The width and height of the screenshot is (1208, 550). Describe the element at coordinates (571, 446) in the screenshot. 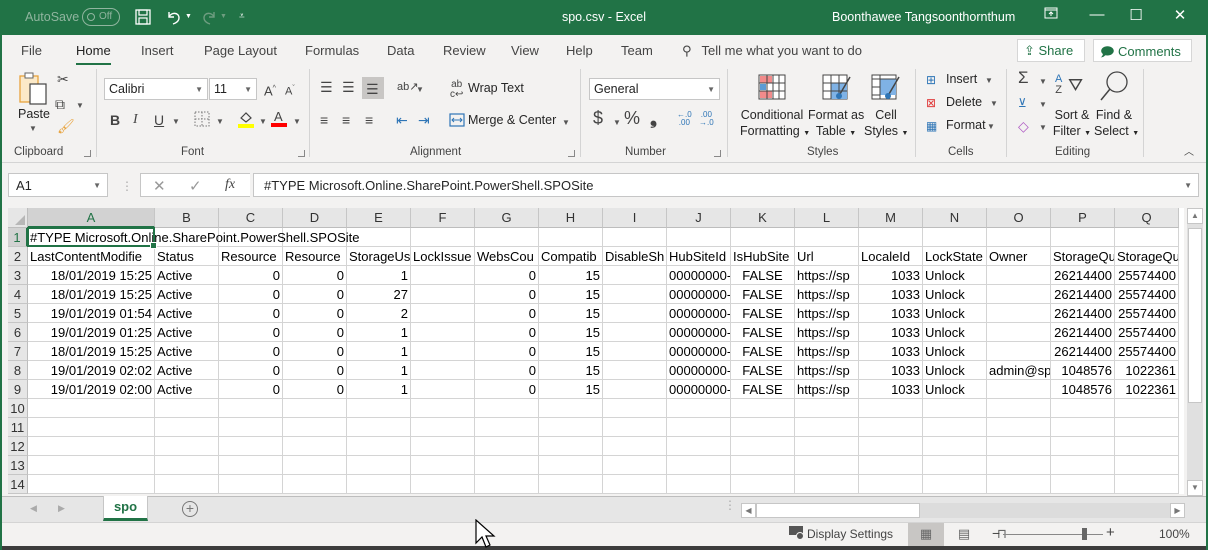

I see `cell-h12` at that location.